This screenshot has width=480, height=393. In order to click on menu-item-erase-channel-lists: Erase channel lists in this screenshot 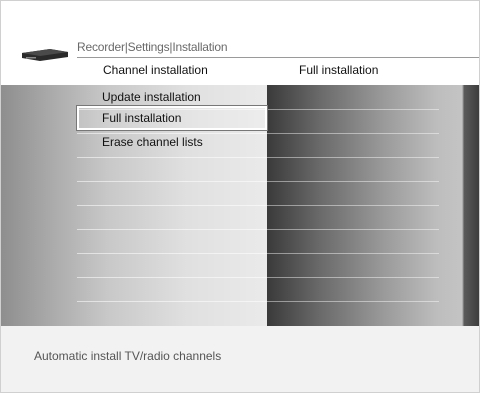, I will do `click(172, 142)`.